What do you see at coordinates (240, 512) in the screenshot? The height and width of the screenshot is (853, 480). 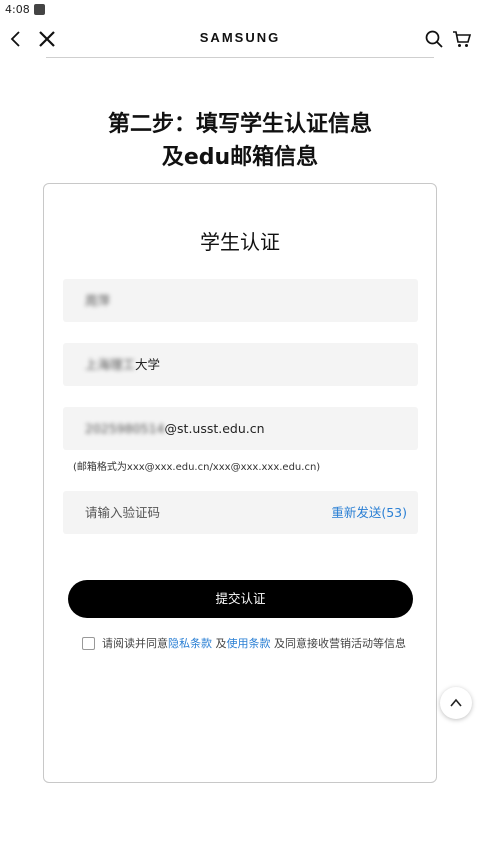 I see `verification-code-input: 请输入验证码 重新发送(53)` at bounding box center [240, 512].